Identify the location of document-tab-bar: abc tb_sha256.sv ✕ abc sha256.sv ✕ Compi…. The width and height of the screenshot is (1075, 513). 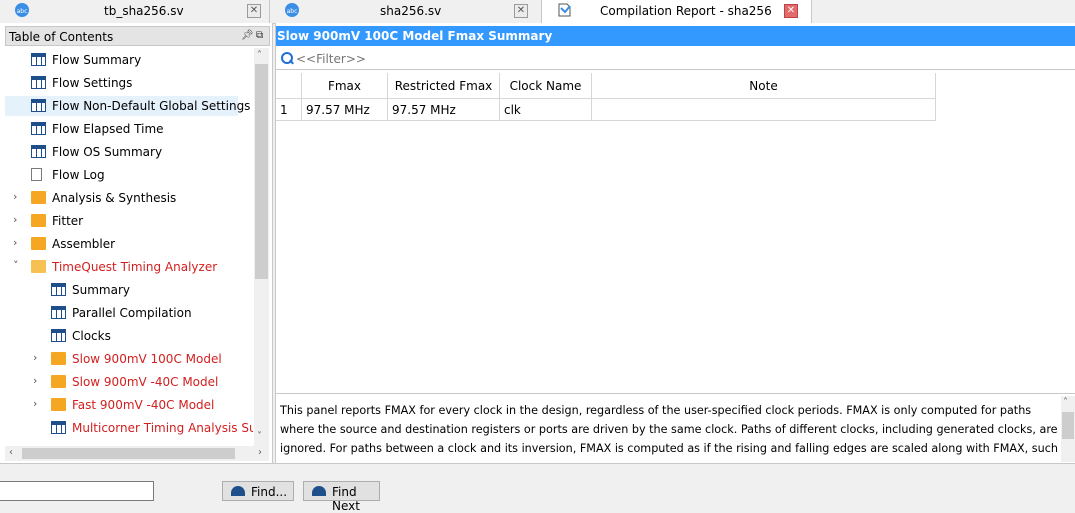
(537, 12).